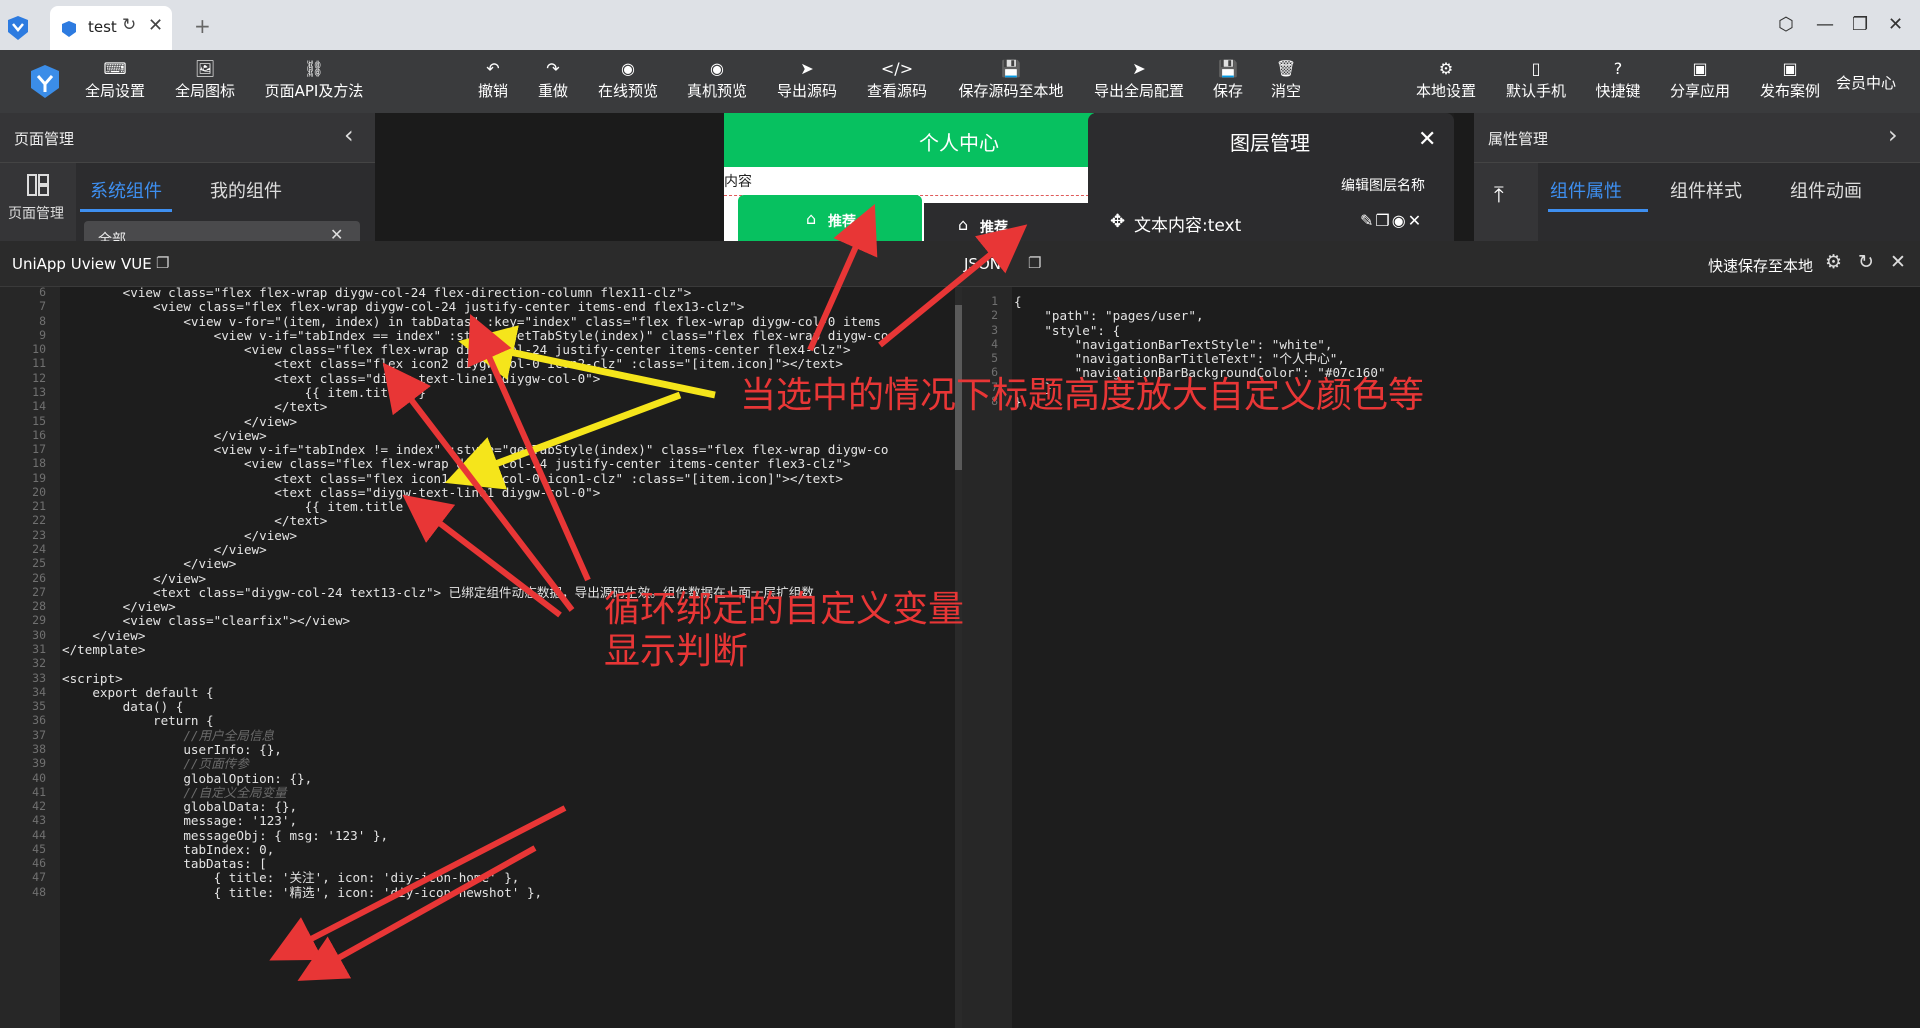 The width and height of the screenshot is (1920, 1028). I want to click on arrow-to-phone-tab2, so click(953, 286).